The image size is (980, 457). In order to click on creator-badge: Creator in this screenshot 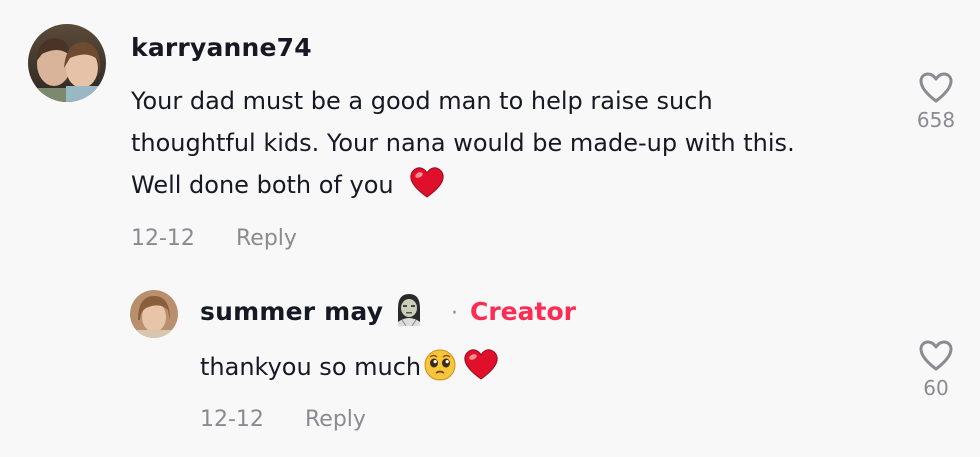, I will do `click(523, 311)`.